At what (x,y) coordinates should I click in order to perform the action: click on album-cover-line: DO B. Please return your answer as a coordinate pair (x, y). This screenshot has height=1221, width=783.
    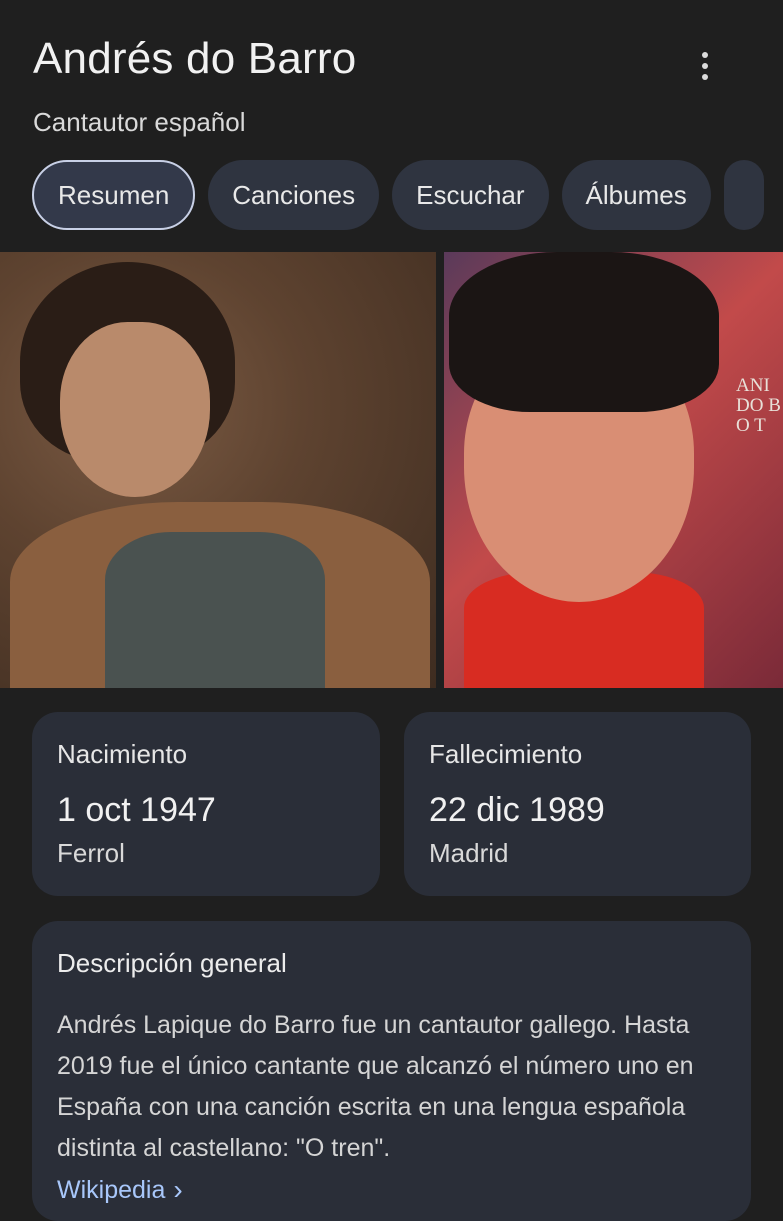
    Looking at the image, I should click on (758, 405).